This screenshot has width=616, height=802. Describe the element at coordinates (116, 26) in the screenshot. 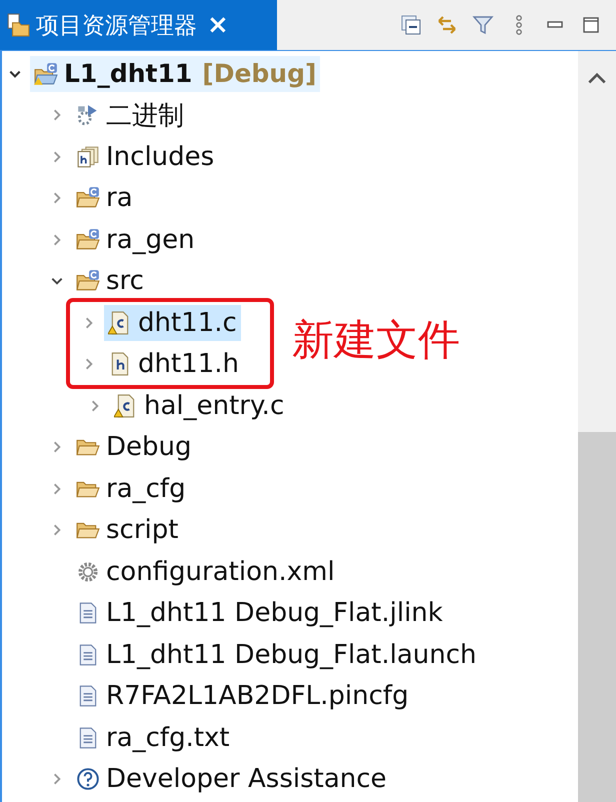

I see `tab-title: 项目资源管理器` at that location.